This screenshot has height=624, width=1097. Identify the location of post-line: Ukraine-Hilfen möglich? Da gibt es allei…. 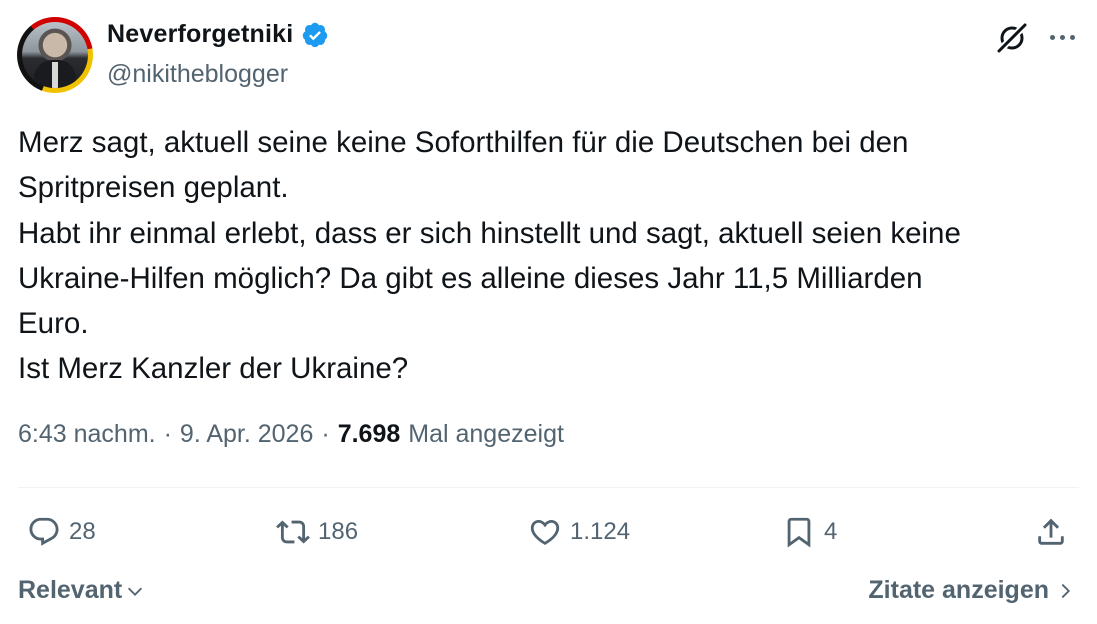
(470, 278).